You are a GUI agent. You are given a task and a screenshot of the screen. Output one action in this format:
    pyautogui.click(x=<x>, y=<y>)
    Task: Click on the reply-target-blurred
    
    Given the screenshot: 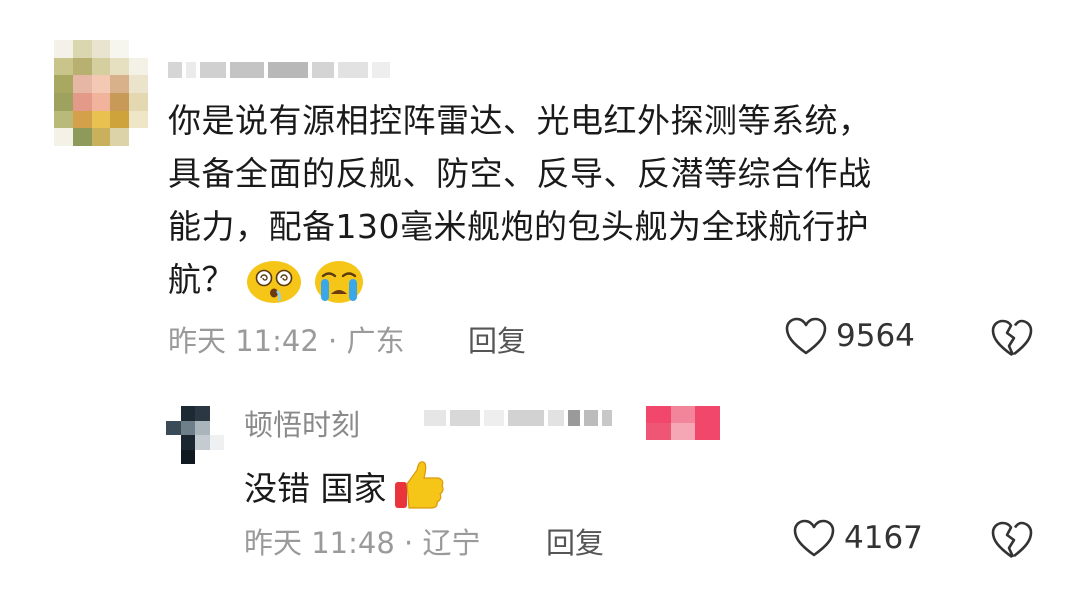 What is the action you would take?
    pyautogui.click(x=518, y=418)
    